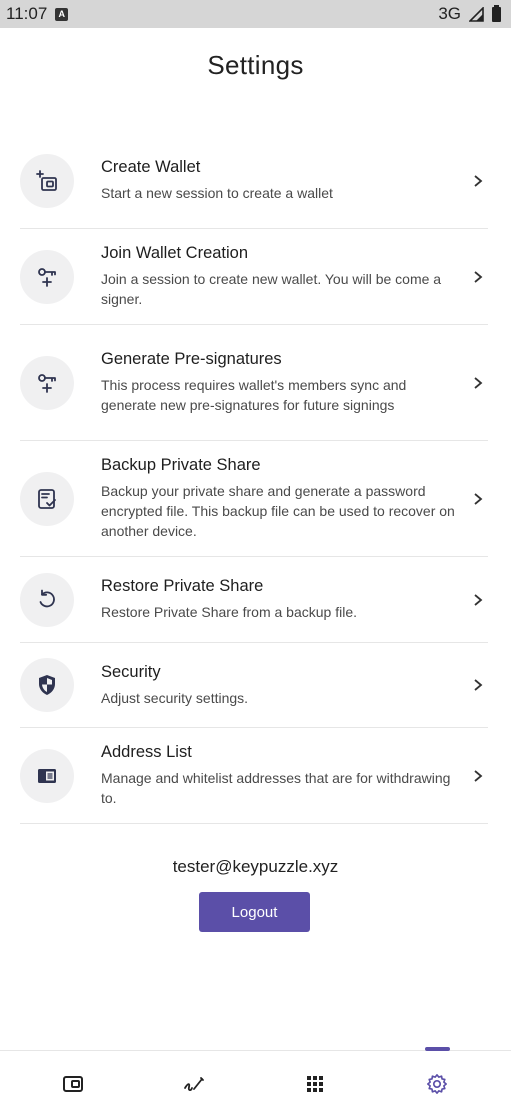 This screenshot has width=511, height=1117. What do you see at coordinates (255, 14) in the screenshot?
I see `status-bar: 11:07 A 3G` at bounding box center [255, 14].